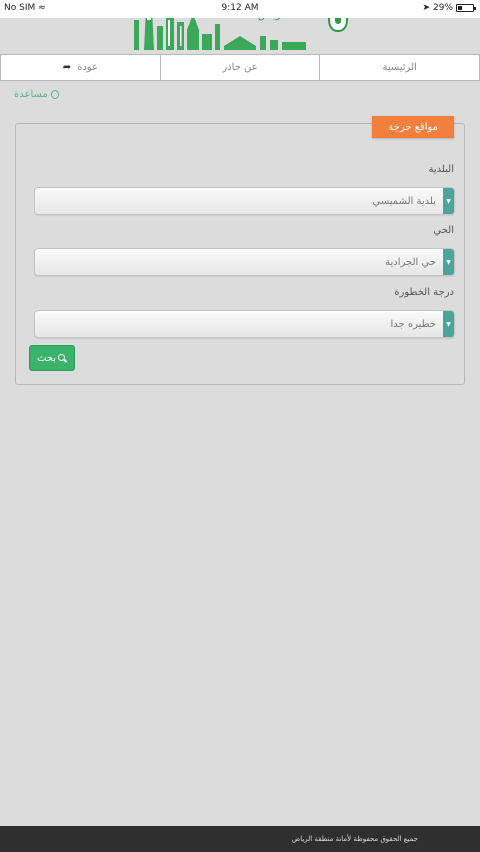 Image resolution: width=480 pixels, height=852 pixels. What do you see at coordinates (240, 839) in the screenshot?
I see `footer: جميع الحقوق محفوظة لأمانة منطقة الرياض` at bounding box center [240, 839].